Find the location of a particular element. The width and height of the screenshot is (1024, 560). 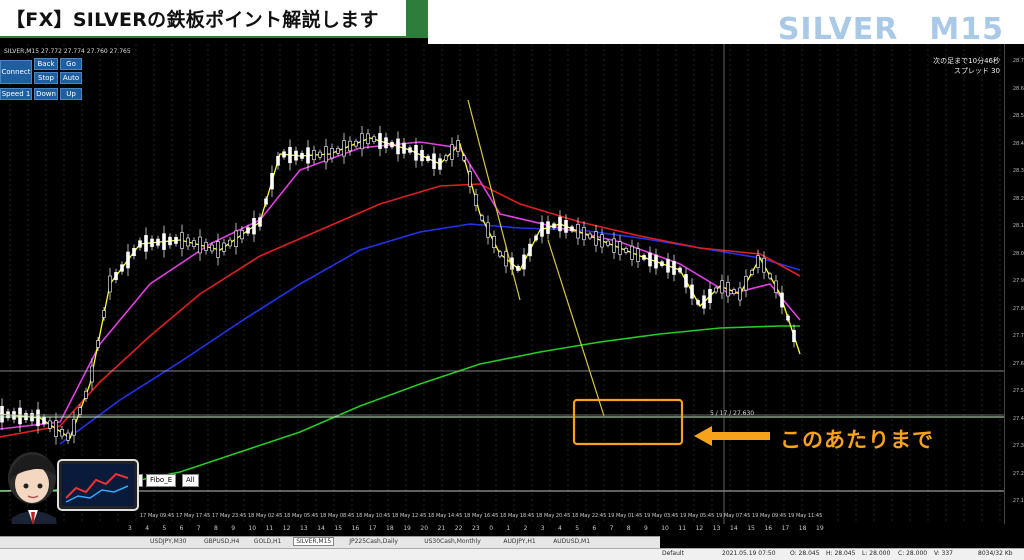

time-axis-date: 19 May 11:45 is located at coordinates (805, 516).